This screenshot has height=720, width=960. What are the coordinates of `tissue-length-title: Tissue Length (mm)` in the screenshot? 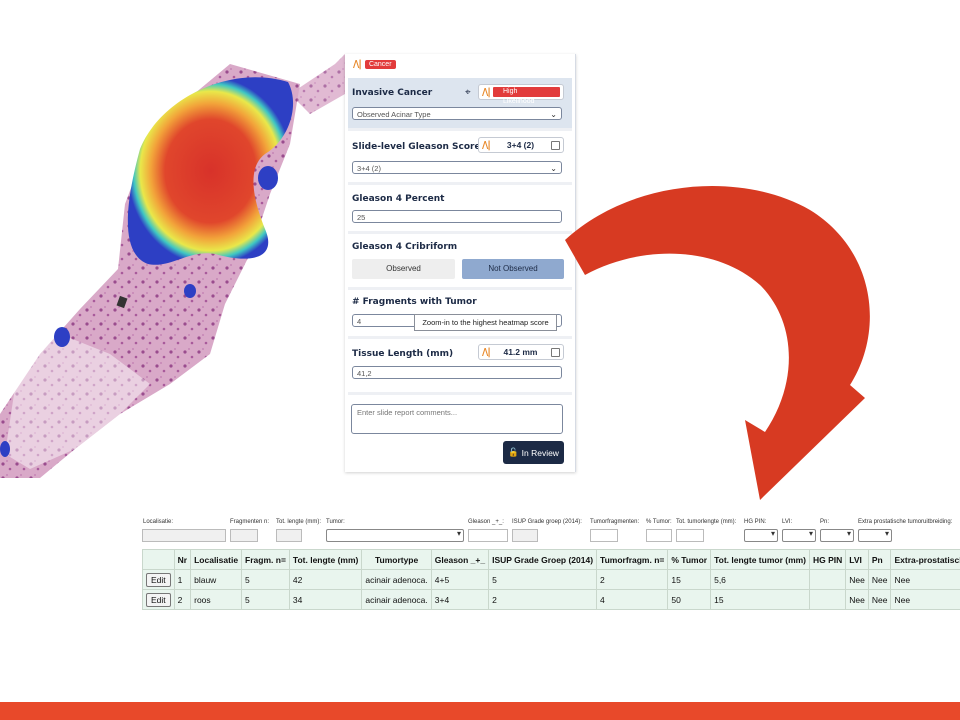 It's located at (403, 354).